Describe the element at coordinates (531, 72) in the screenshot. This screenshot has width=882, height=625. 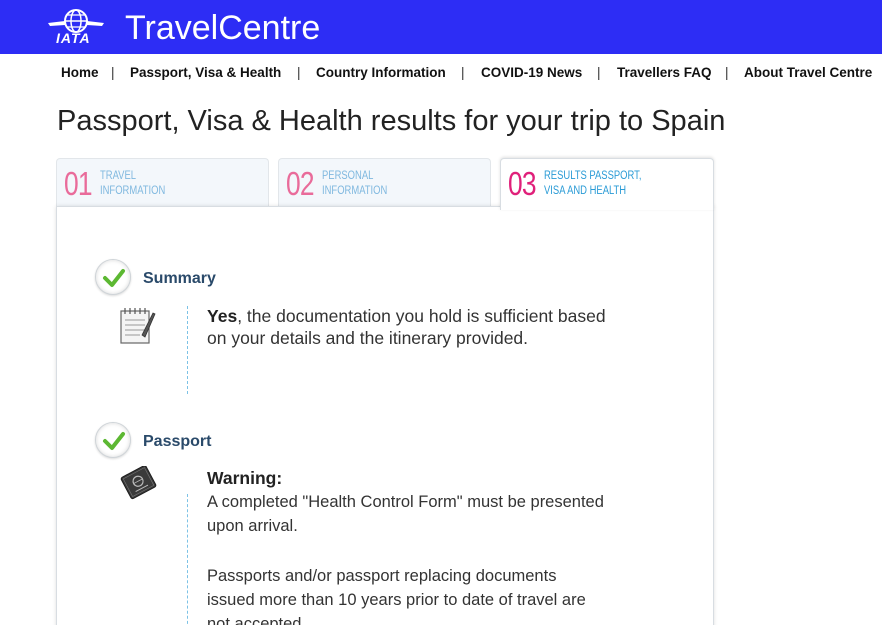
I see `nav-covid-news: COVID-19 News` at that location.